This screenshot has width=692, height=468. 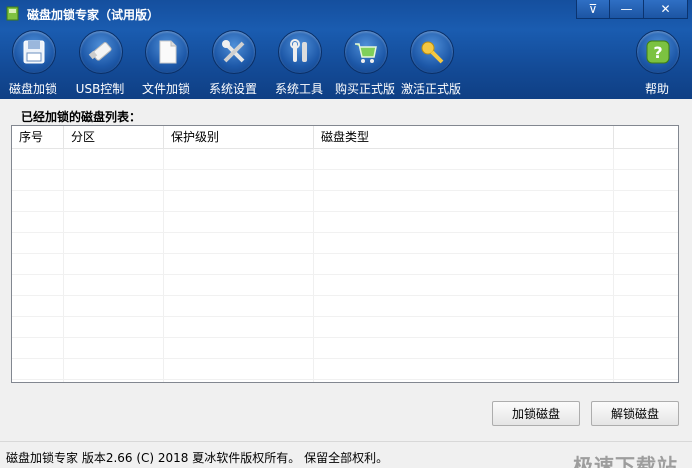 What do you see at coordinates (464, 137) in the screenshot?
I see `column-header-disk-type: 磁盘类型` at bounding box center [464, 137].